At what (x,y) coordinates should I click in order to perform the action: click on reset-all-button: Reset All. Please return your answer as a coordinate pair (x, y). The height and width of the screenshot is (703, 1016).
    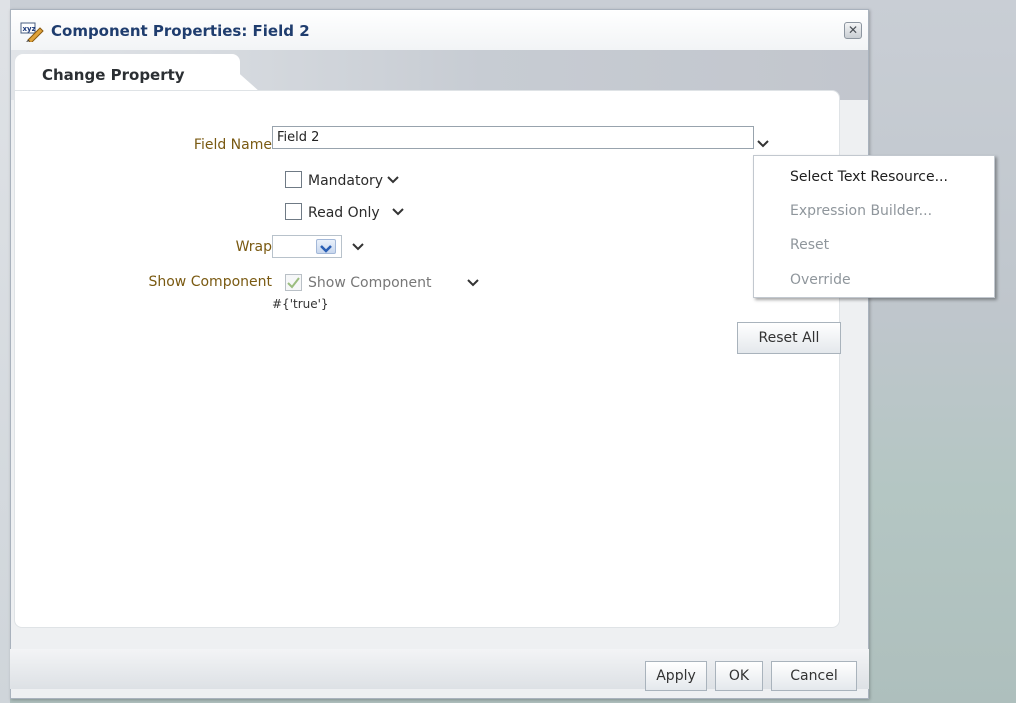
    Looking at the image, I should click on (789, 338).